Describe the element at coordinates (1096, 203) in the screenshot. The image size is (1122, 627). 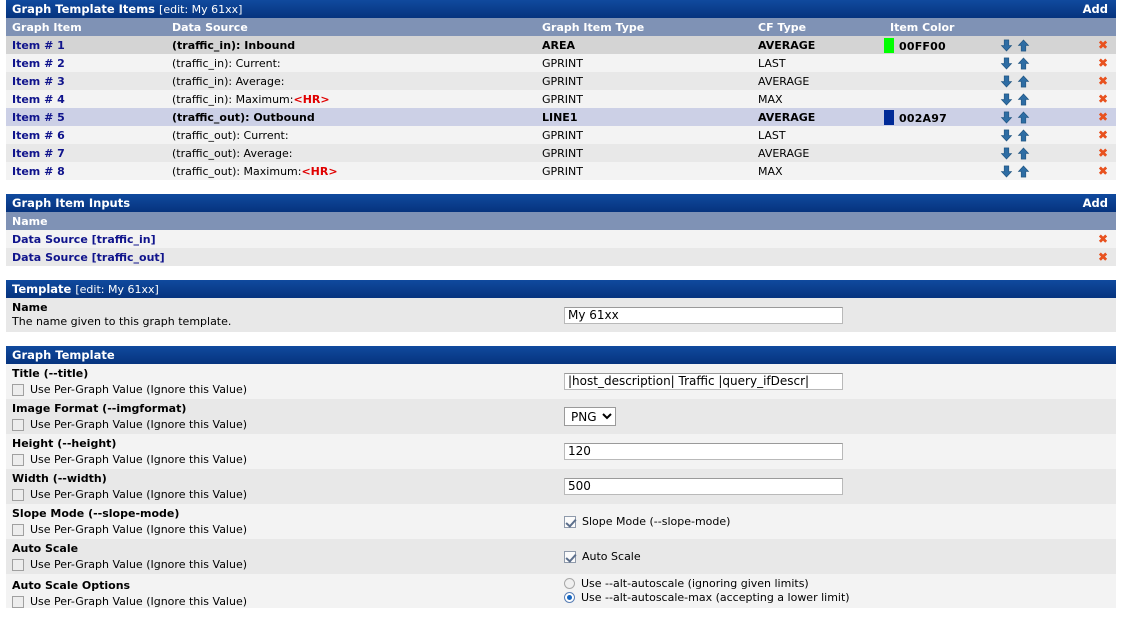
I see `graph-item-inputs-add-link: Add` at that location.